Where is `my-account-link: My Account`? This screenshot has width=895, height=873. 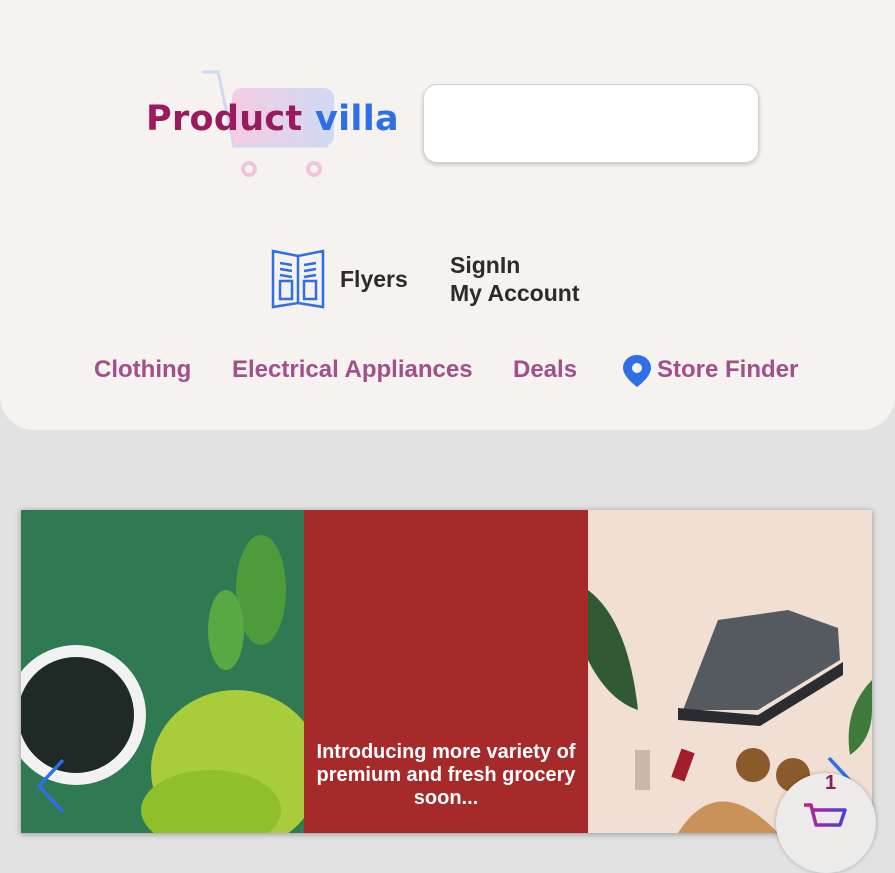
my-account-link: My Account is located at coordinates (515, 293).